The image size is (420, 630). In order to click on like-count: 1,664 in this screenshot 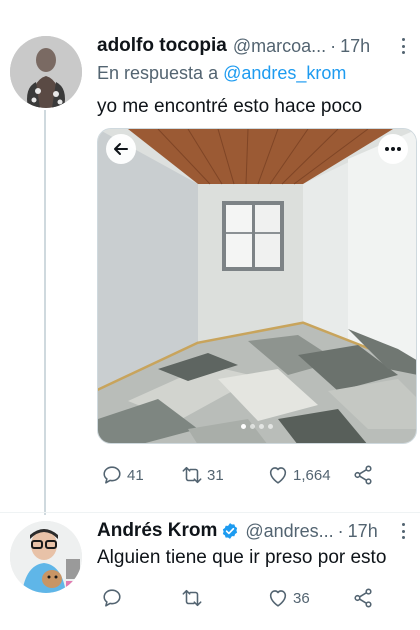, I will do `click(312, 475)`.